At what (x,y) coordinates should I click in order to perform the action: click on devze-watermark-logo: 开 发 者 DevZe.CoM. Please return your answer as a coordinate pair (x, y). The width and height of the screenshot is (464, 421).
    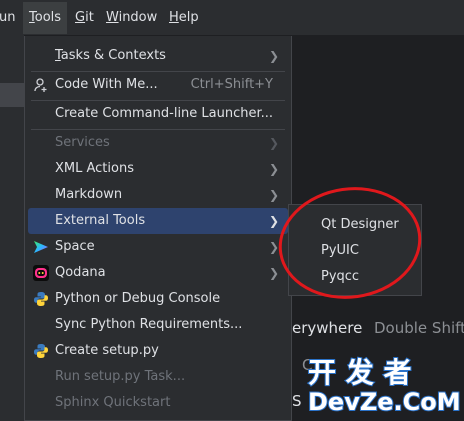
    Looking at the image, I should click on (384, 386).